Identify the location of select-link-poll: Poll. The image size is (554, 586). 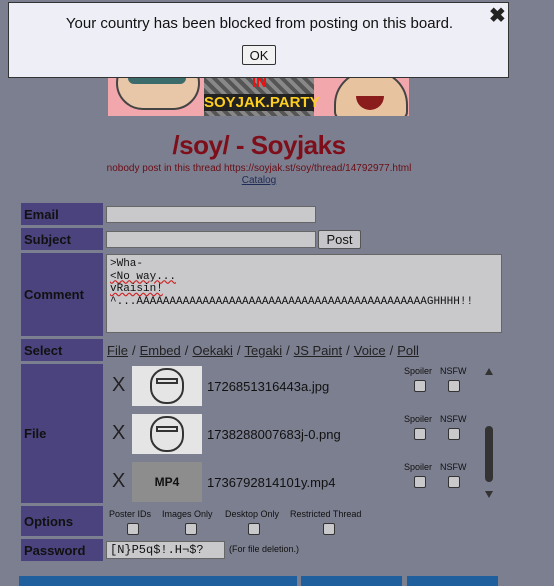
(408, 350).